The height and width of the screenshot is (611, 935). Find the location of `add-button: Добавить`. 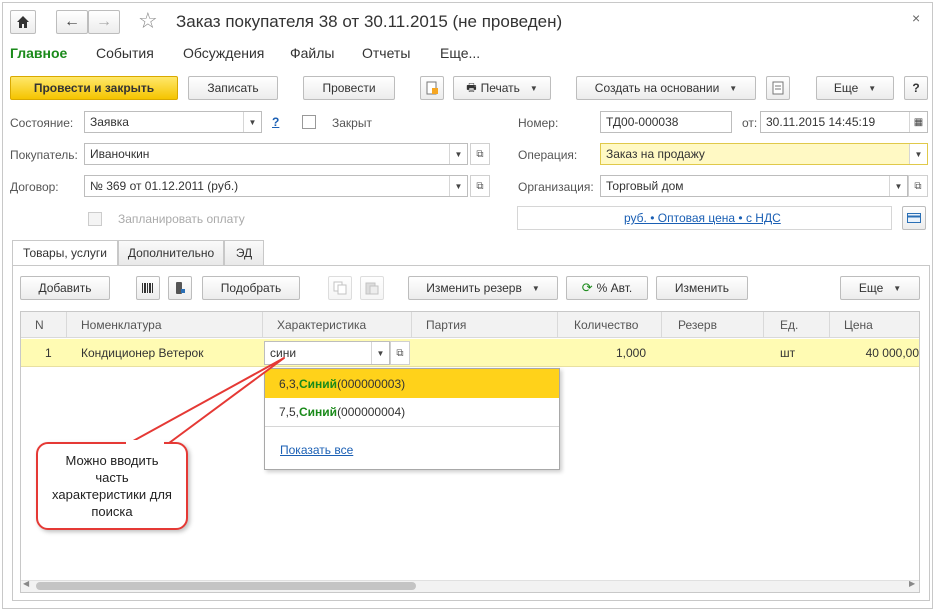

add-button: Добавить is located at coordinates (65, 288).